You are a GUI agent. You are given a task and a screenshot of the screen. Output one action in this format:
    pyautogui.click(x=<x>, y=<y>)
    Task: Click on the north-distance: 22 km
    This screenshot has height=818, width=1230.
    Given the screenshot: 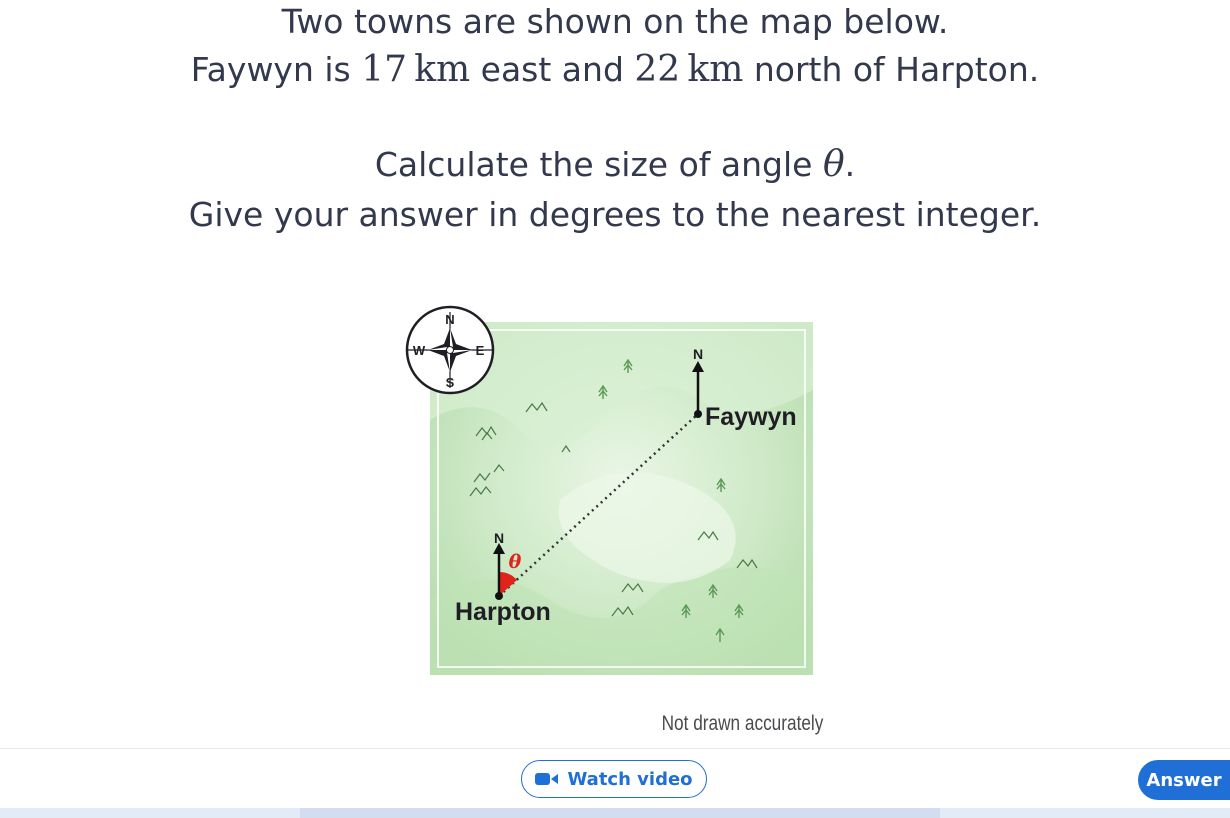 What is the action you would take?
    pyautogui.click(x=689, y=69)
    